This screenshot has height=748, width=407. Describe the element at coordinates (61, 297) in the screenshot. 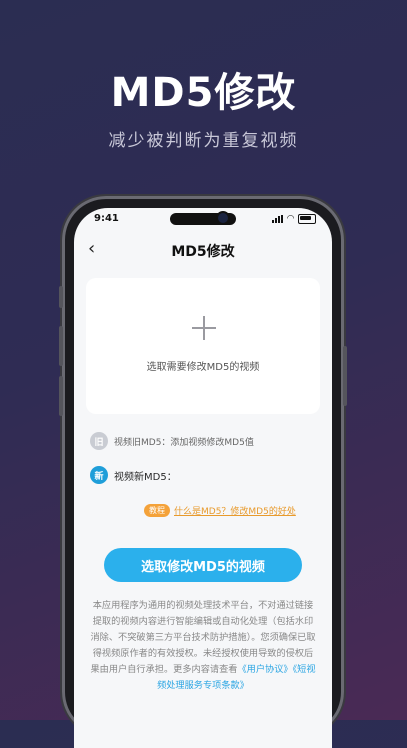

I see `phone-mute-switch` at that location.